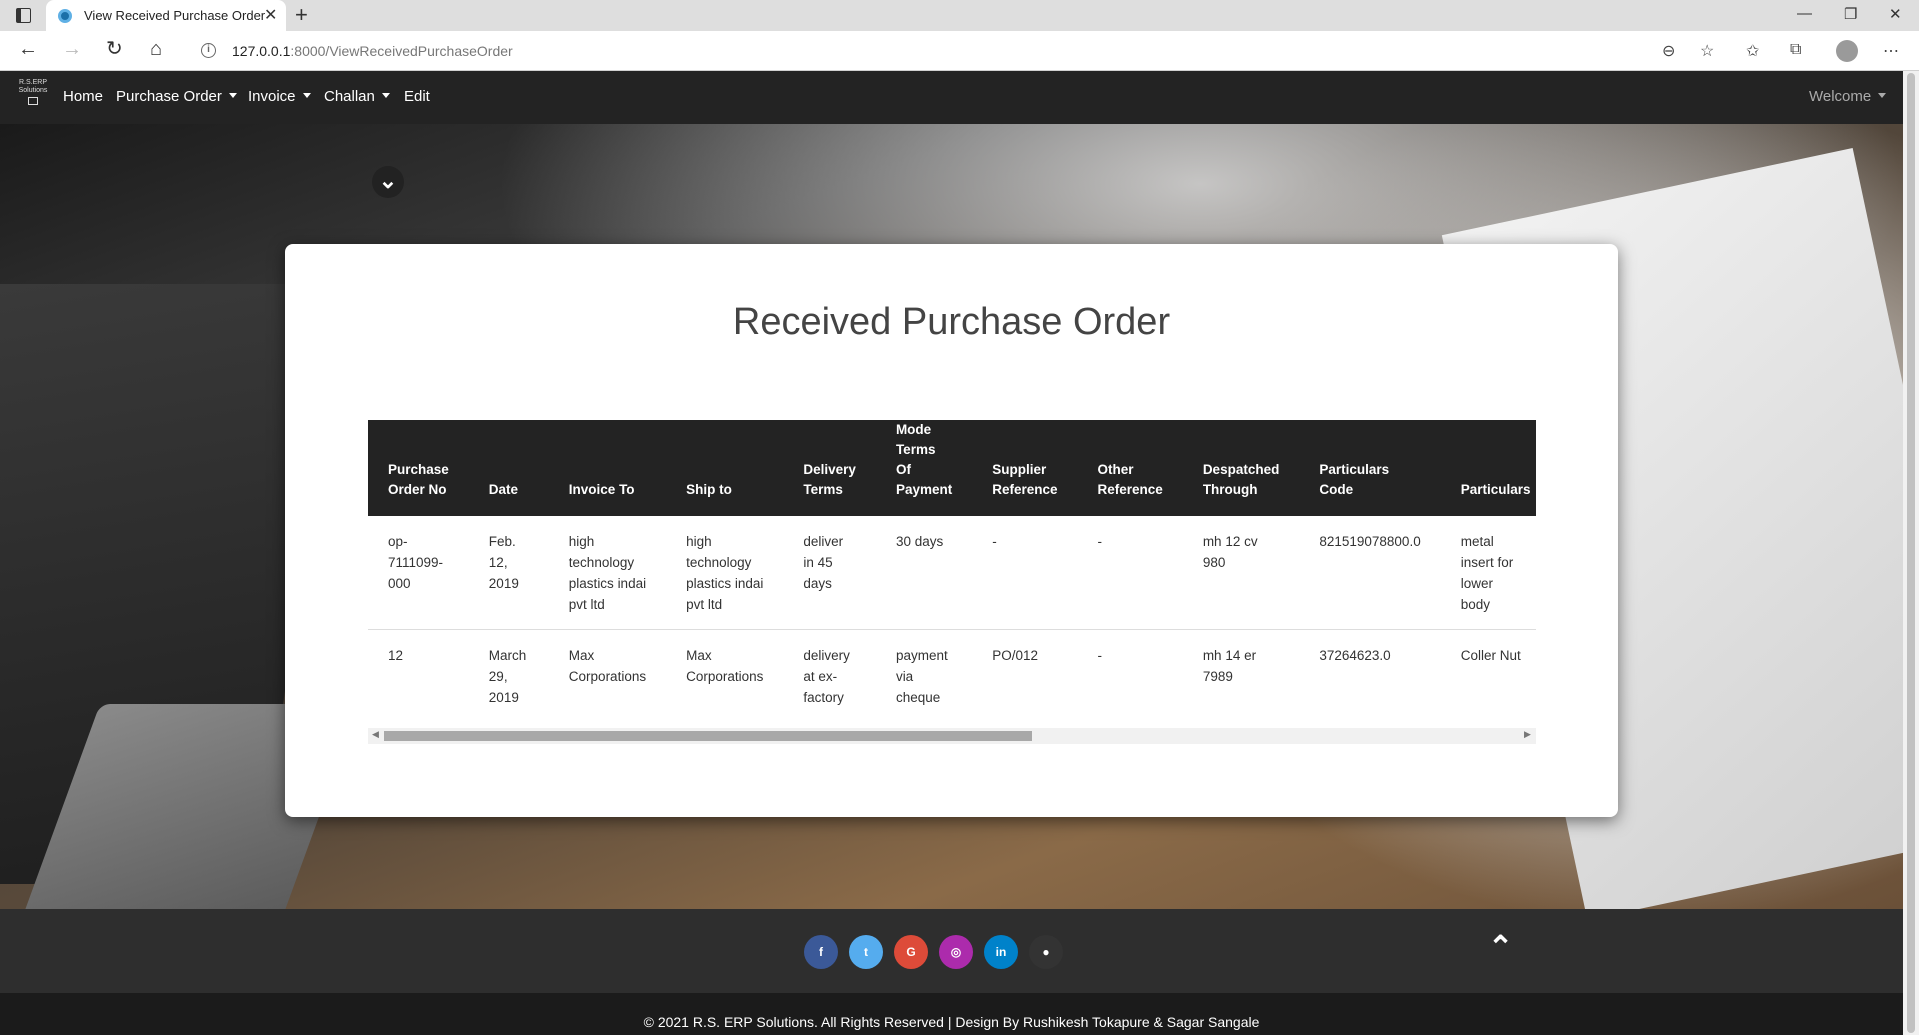  Describe the element at coordinates (1668, 51) in the screenshot. I see `zoom-icon: ⊖` at that location.